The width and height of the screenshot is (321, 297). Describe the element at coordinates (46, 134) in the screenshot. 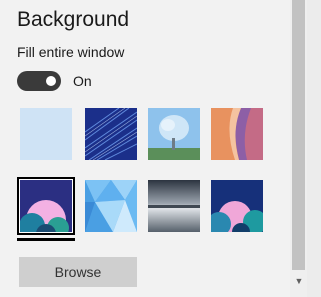

I see `background-tile-solid-light-blue` at that location.